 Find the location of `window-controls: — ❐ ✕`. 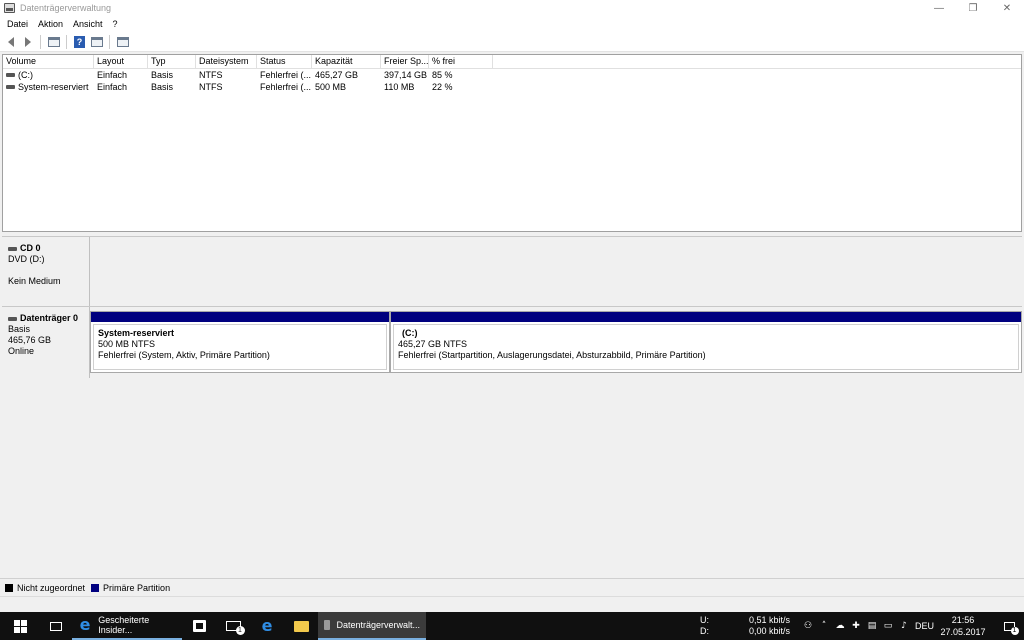

window-controls: — ❐ ✕ is located at coordinates (973, 8).